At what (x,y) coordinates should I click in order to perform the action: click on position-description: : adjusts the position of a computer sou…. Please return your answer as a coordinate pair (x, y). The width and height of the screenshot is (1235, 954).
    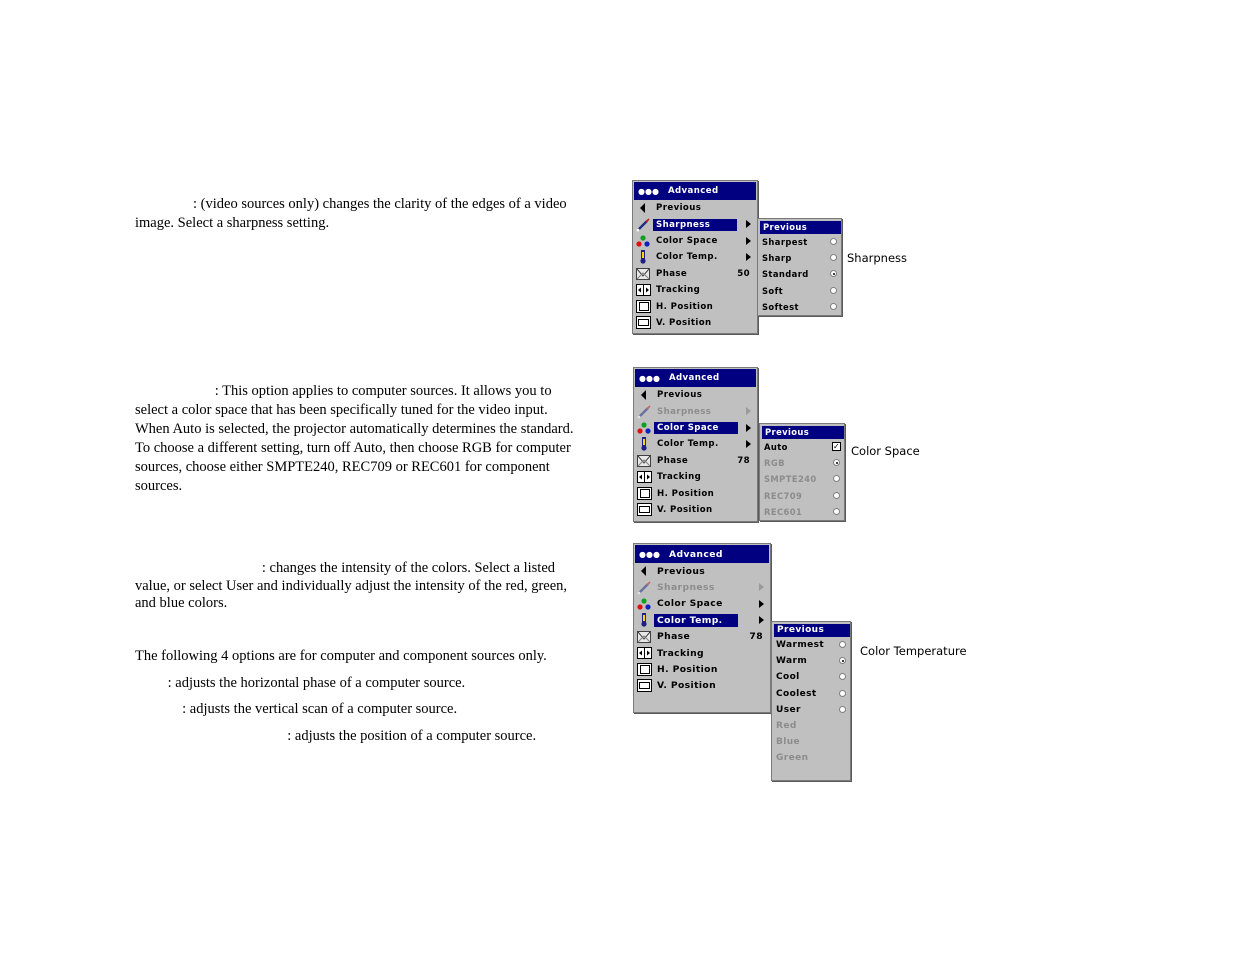
    Looking at the image, I should click on (336, 736).